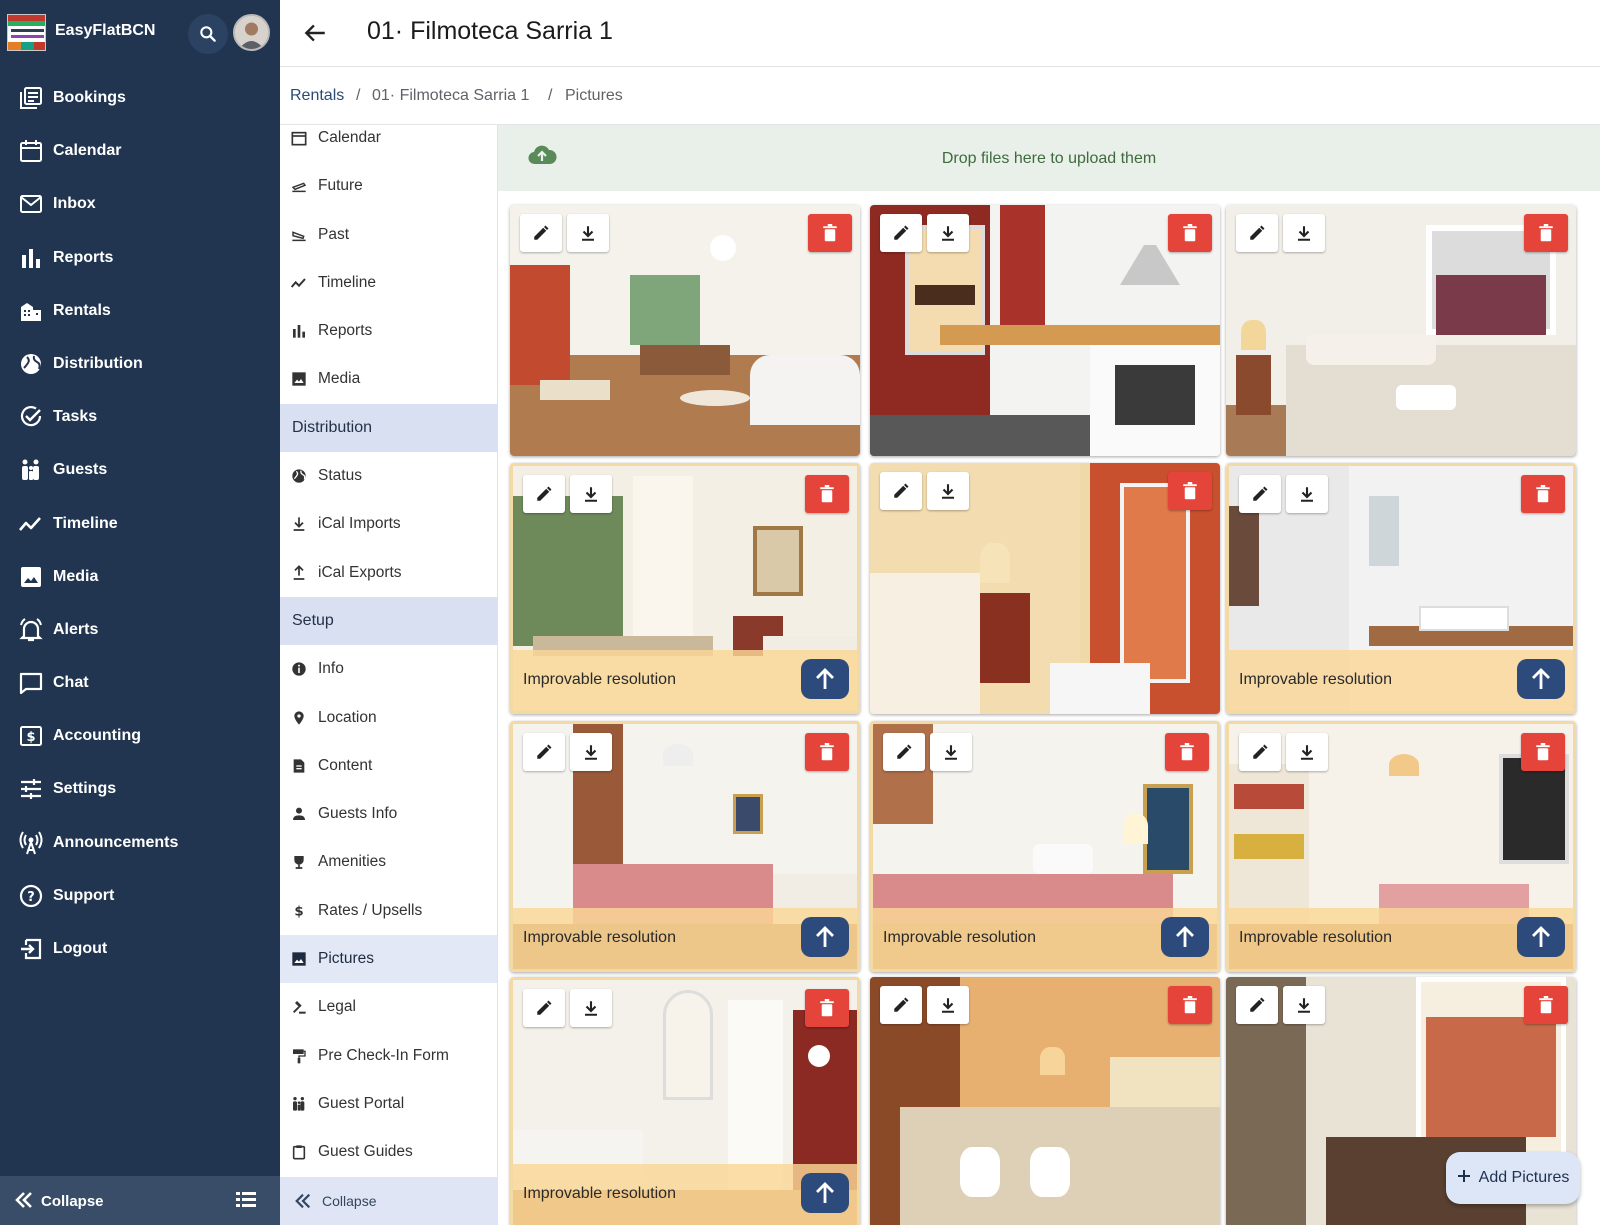 The image size is (1600, 1225). What do you see at coordinates (140, 682) in the screenshot?
I see `nav-chat: Chat` at bounding box center [140, 682].